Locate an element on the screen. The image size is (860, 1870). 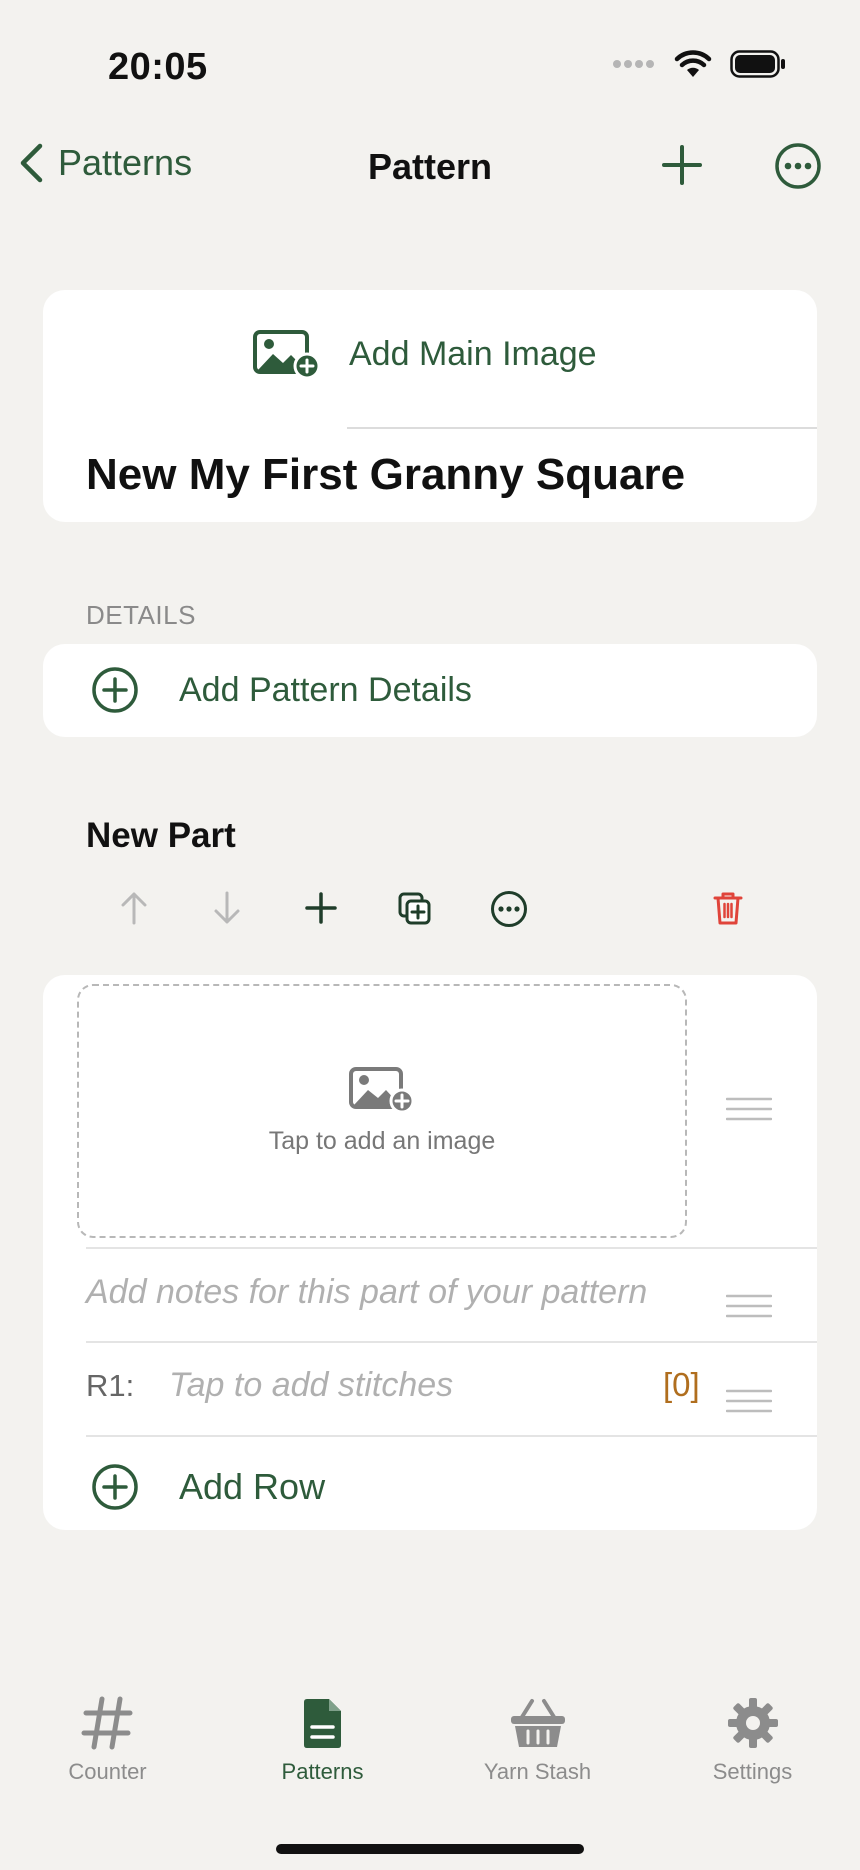
add-row-label: Add Row is located at coordinates (252, 1486).